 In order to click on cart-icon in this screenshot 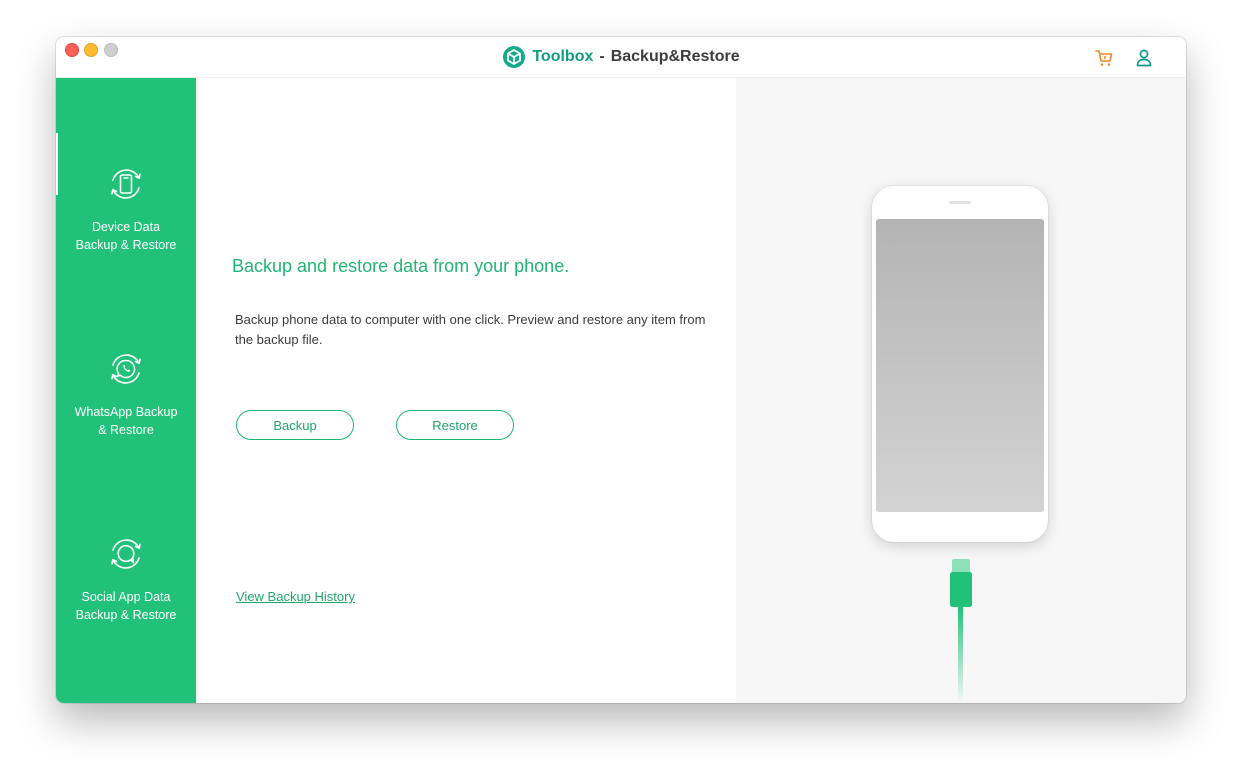, I will do `click(1104, 58)`.